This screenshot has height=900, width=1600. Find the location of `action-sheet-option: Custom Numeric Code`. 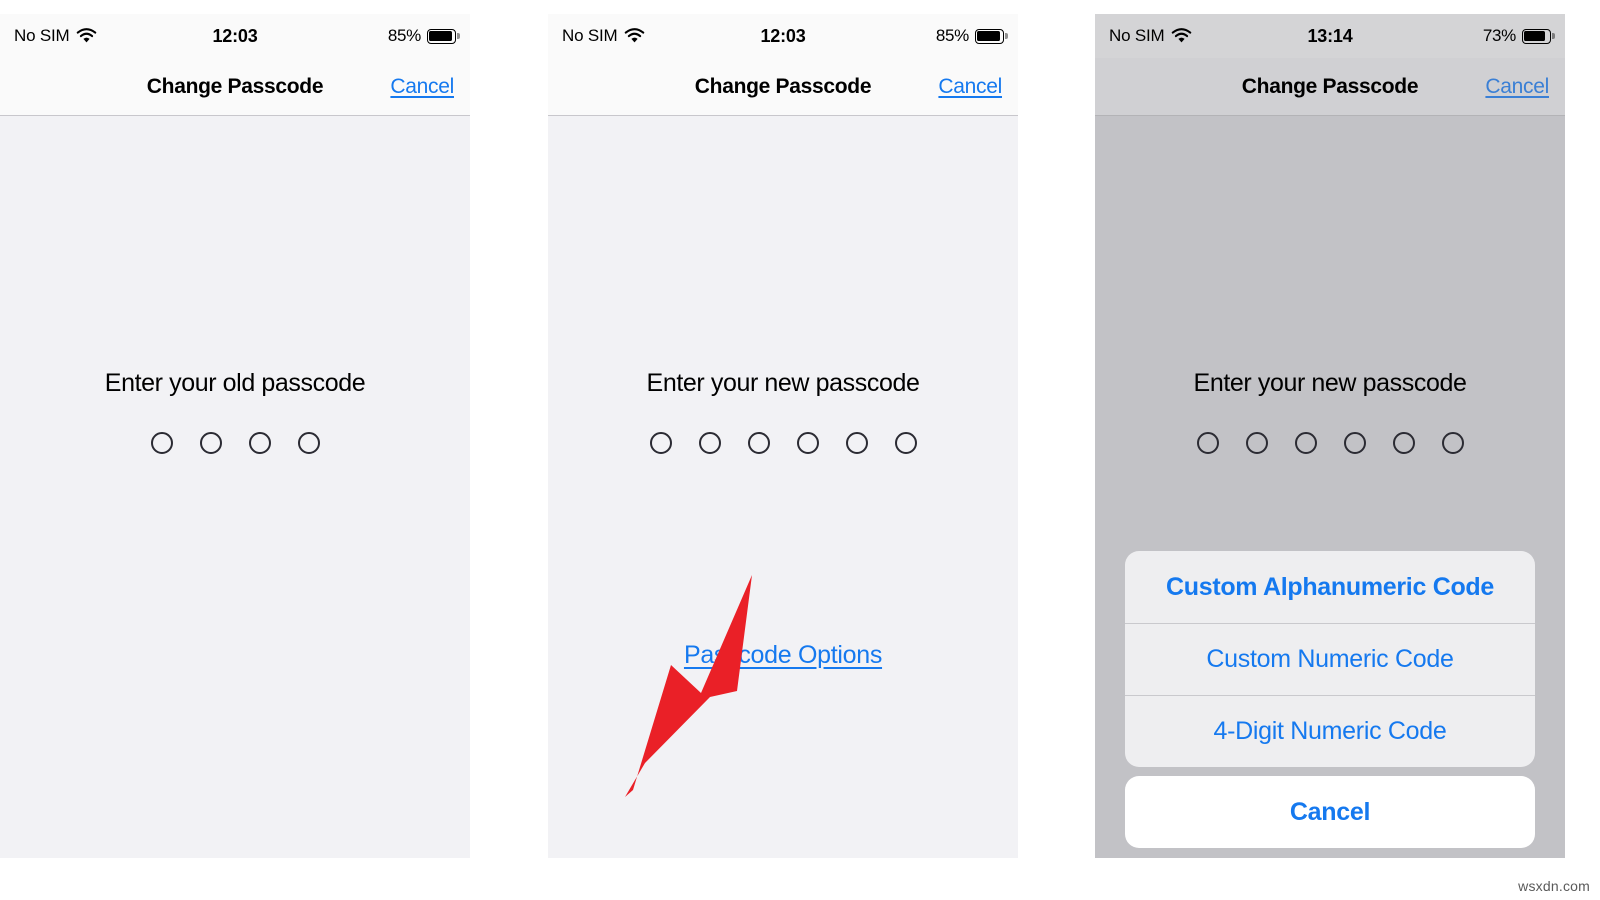

action-sheet-option: Custom Numeric Code is located at coordinates (1330, 659).